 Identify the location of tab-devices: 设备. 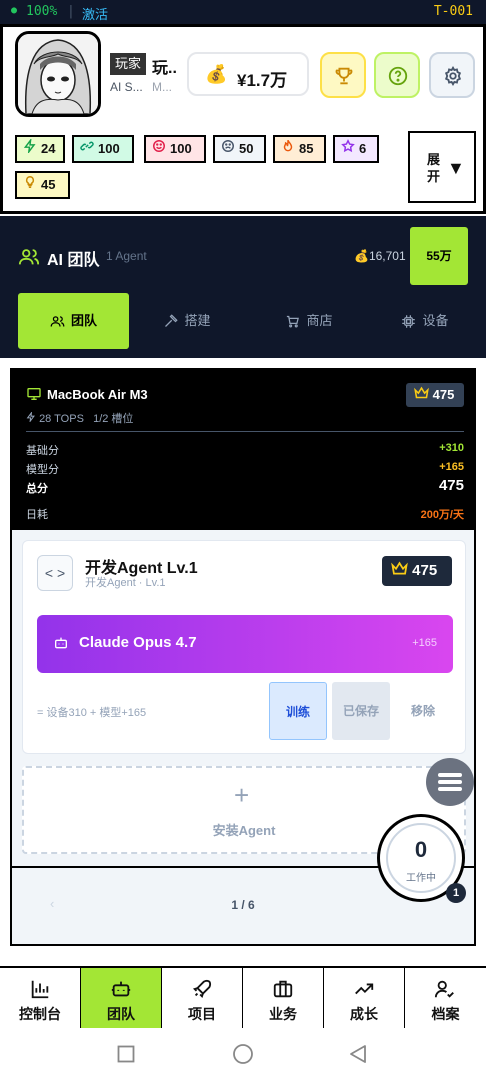
(425, 321).